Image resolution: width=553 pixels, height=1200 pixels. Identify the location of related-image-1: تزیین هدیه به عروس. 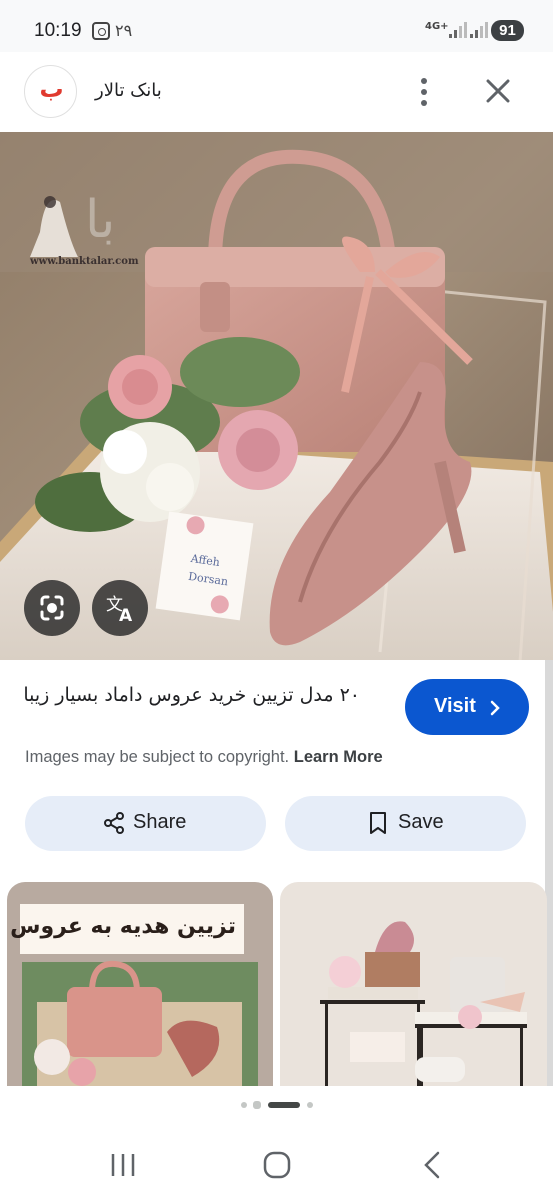
(140, 984).